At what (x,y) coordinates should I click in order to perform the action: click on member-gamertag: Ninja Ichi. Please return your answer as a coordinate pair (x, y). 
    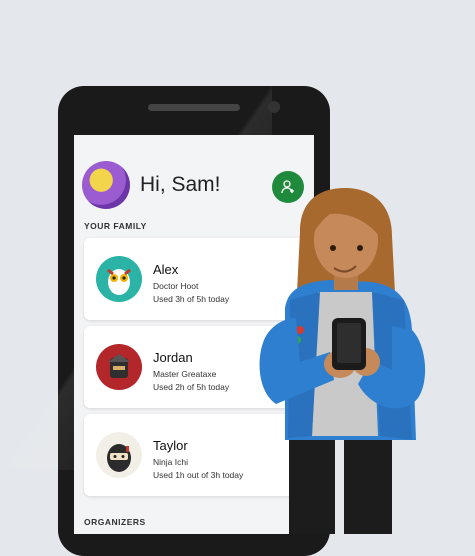
    Looking at the image, I should click on (170, 462).